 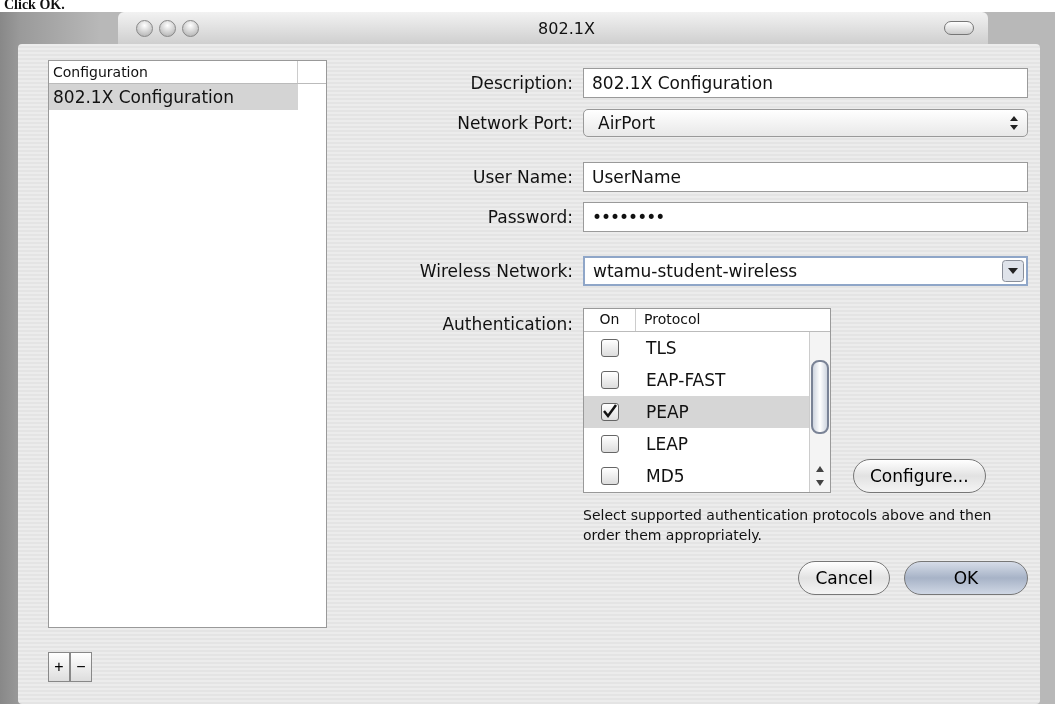 I want to click on close-icon, so click(x=144, y=28).